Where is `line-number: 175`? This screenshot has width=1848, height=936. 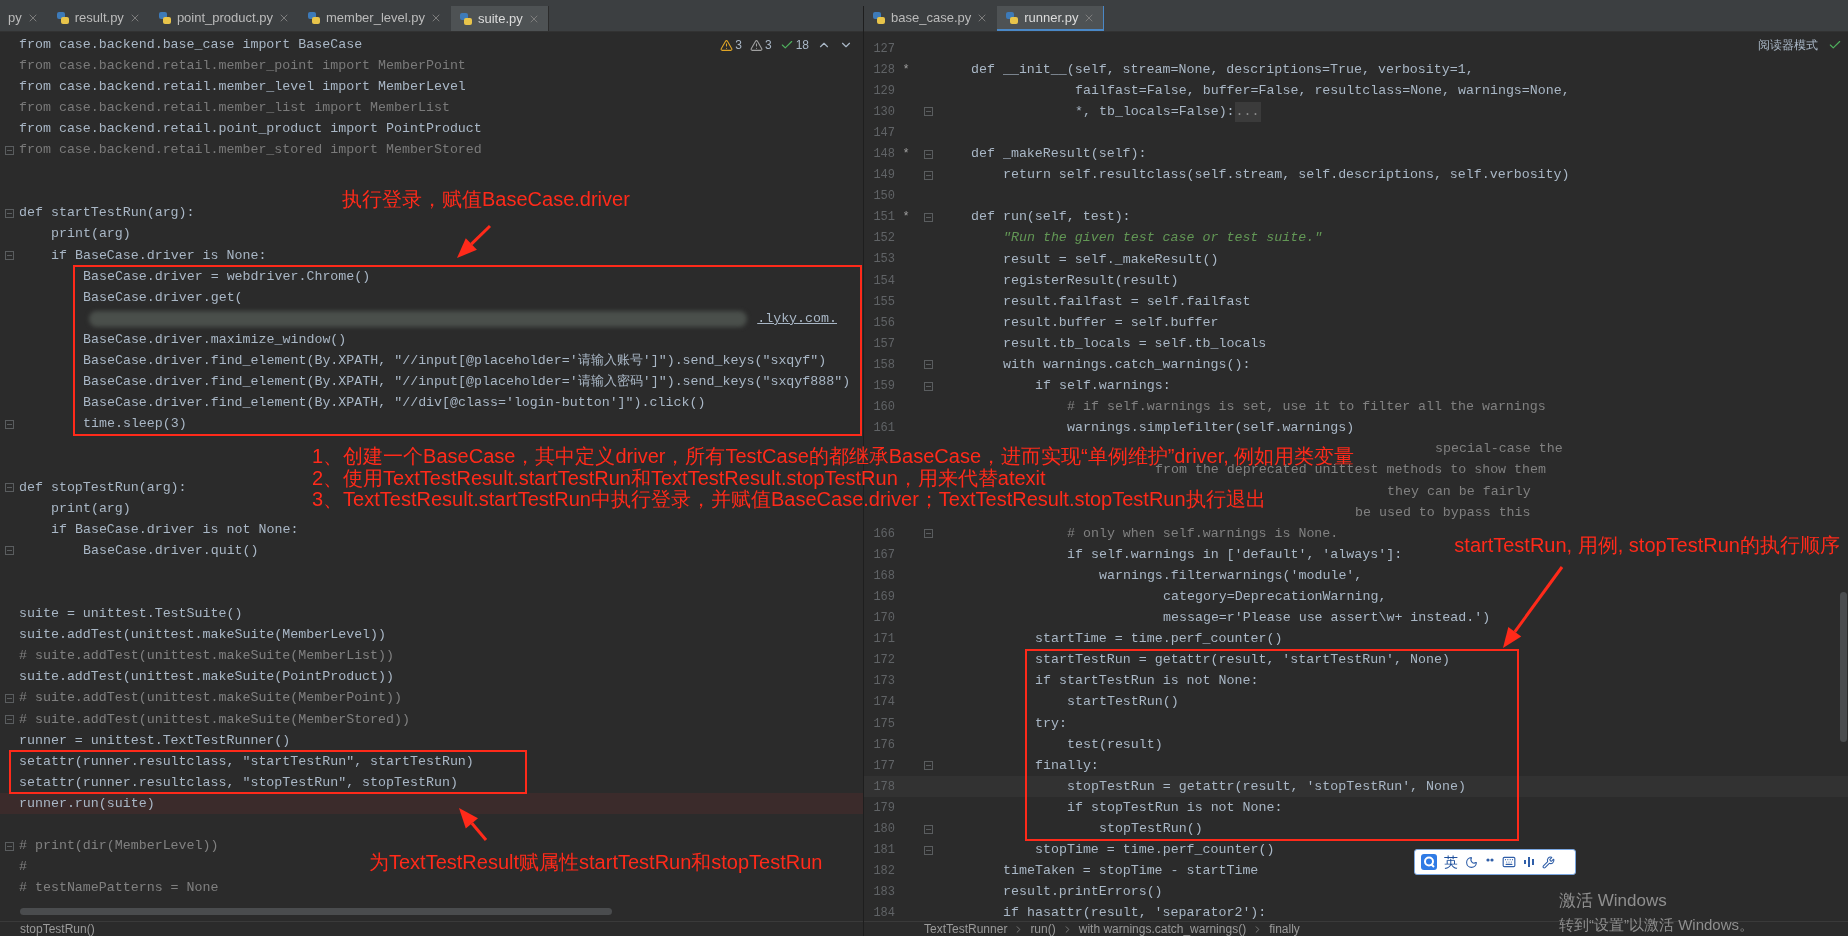
line-number: 175 is located at coordinates (883, 724).